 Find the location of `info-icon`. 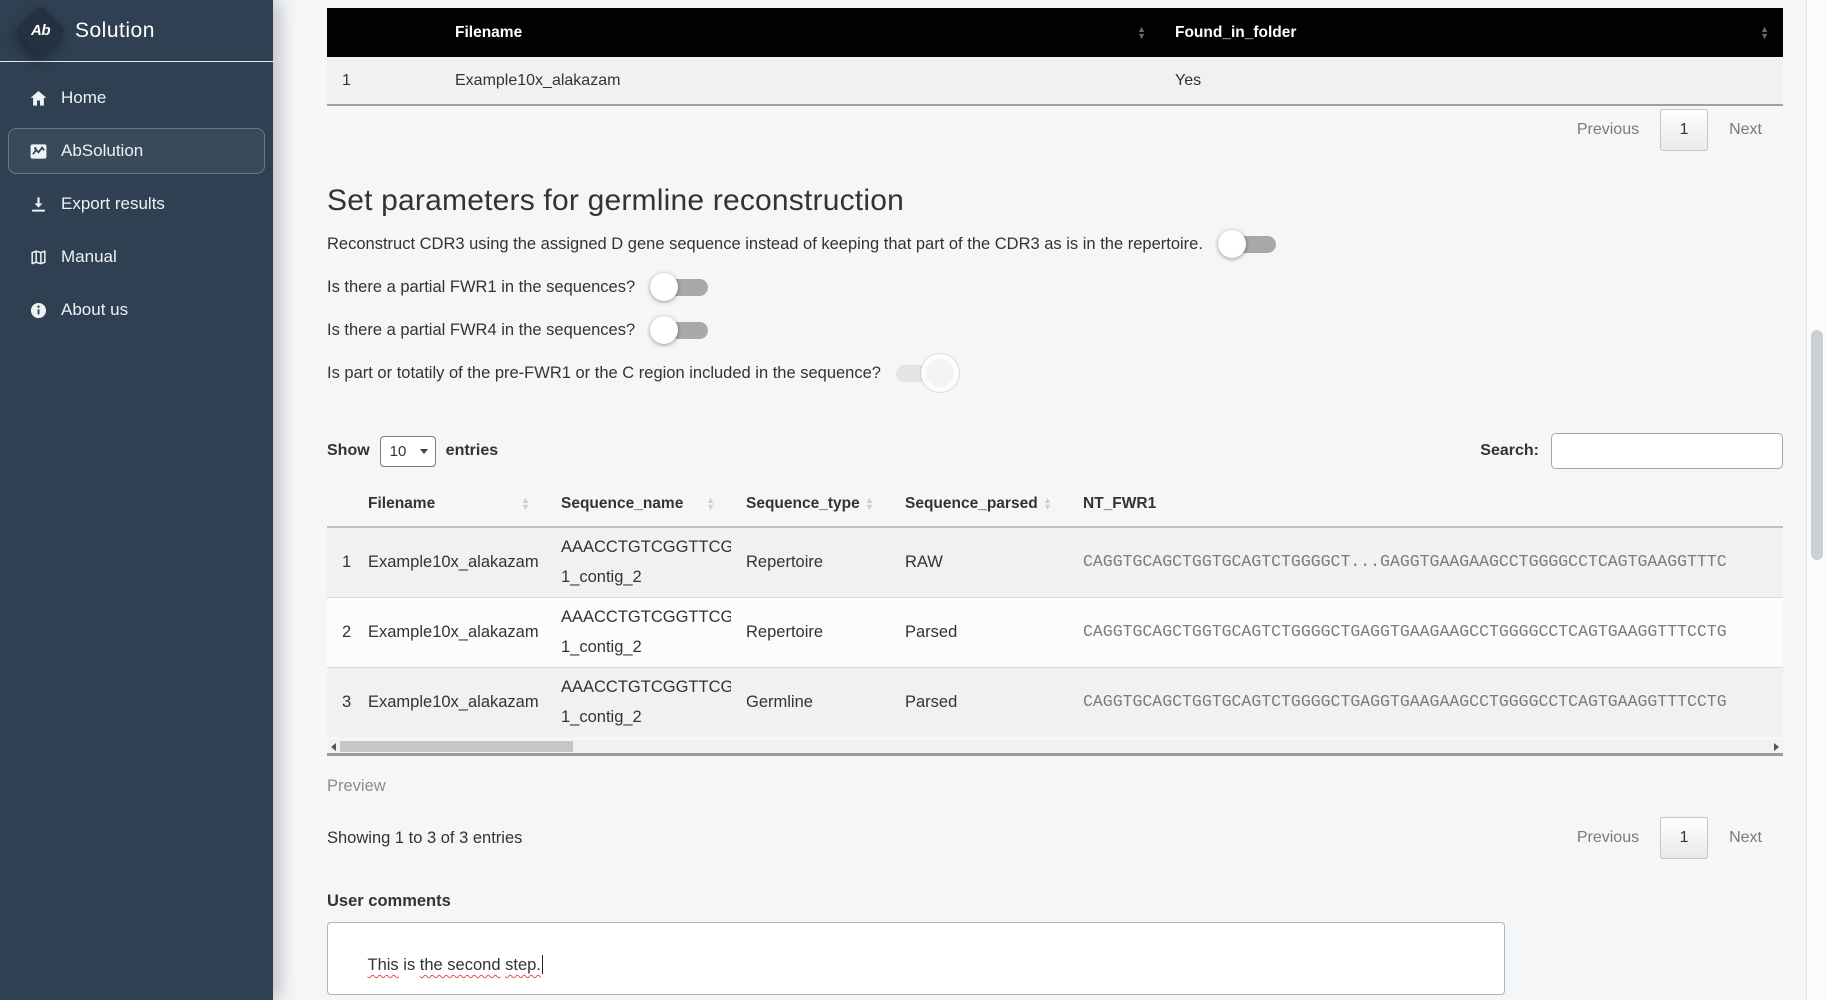

info-icon is located at coordinates (38, 310).